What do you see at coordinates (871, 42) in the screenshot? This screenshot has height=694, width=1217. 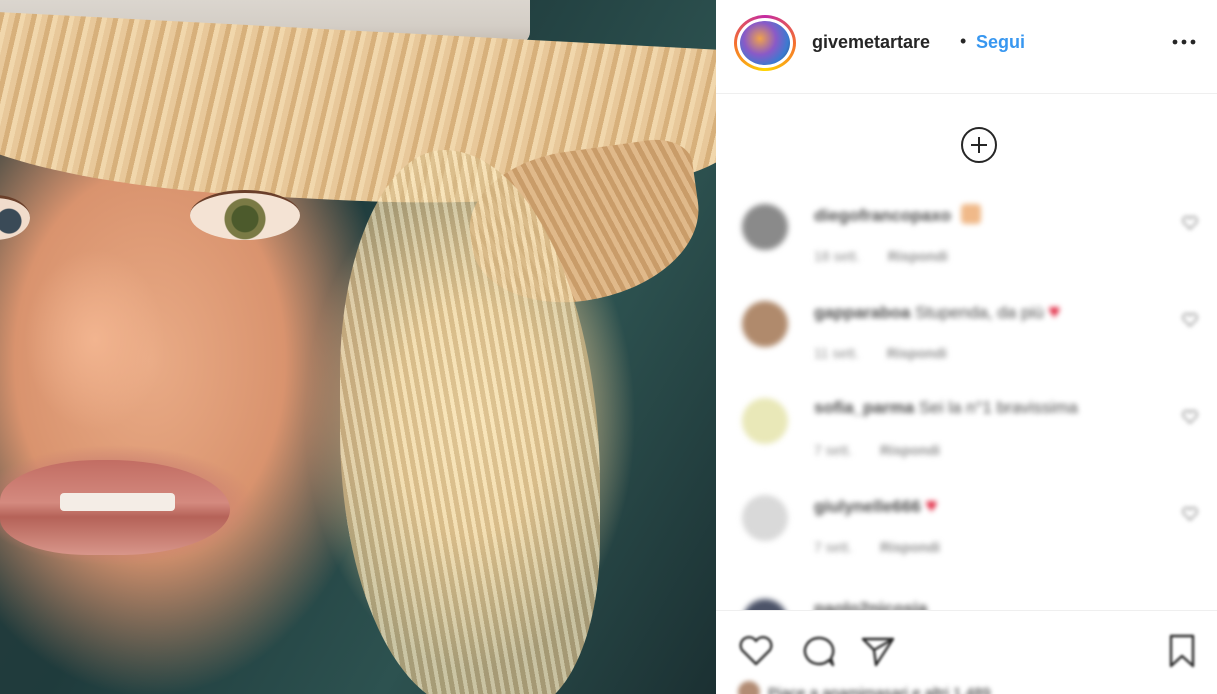 I see `post-username: givemetartare` at bounding box center [871, 42].